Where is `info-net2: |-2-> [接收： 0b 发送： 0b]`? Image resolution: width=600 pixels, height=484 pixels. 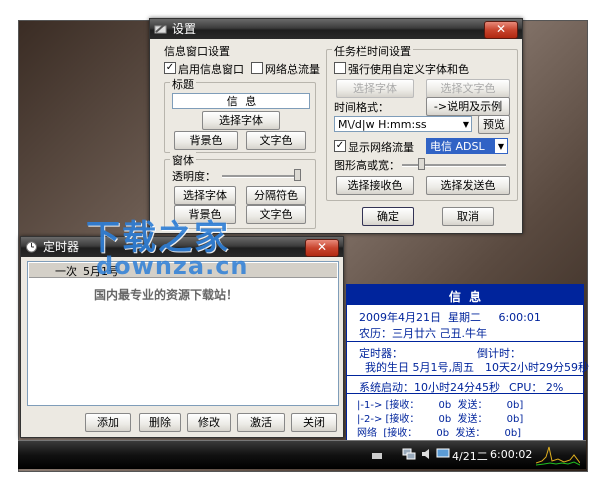 info-net2: |-2-> [接收： 0b 发送： 0b] is located at coordinates (440, 419).